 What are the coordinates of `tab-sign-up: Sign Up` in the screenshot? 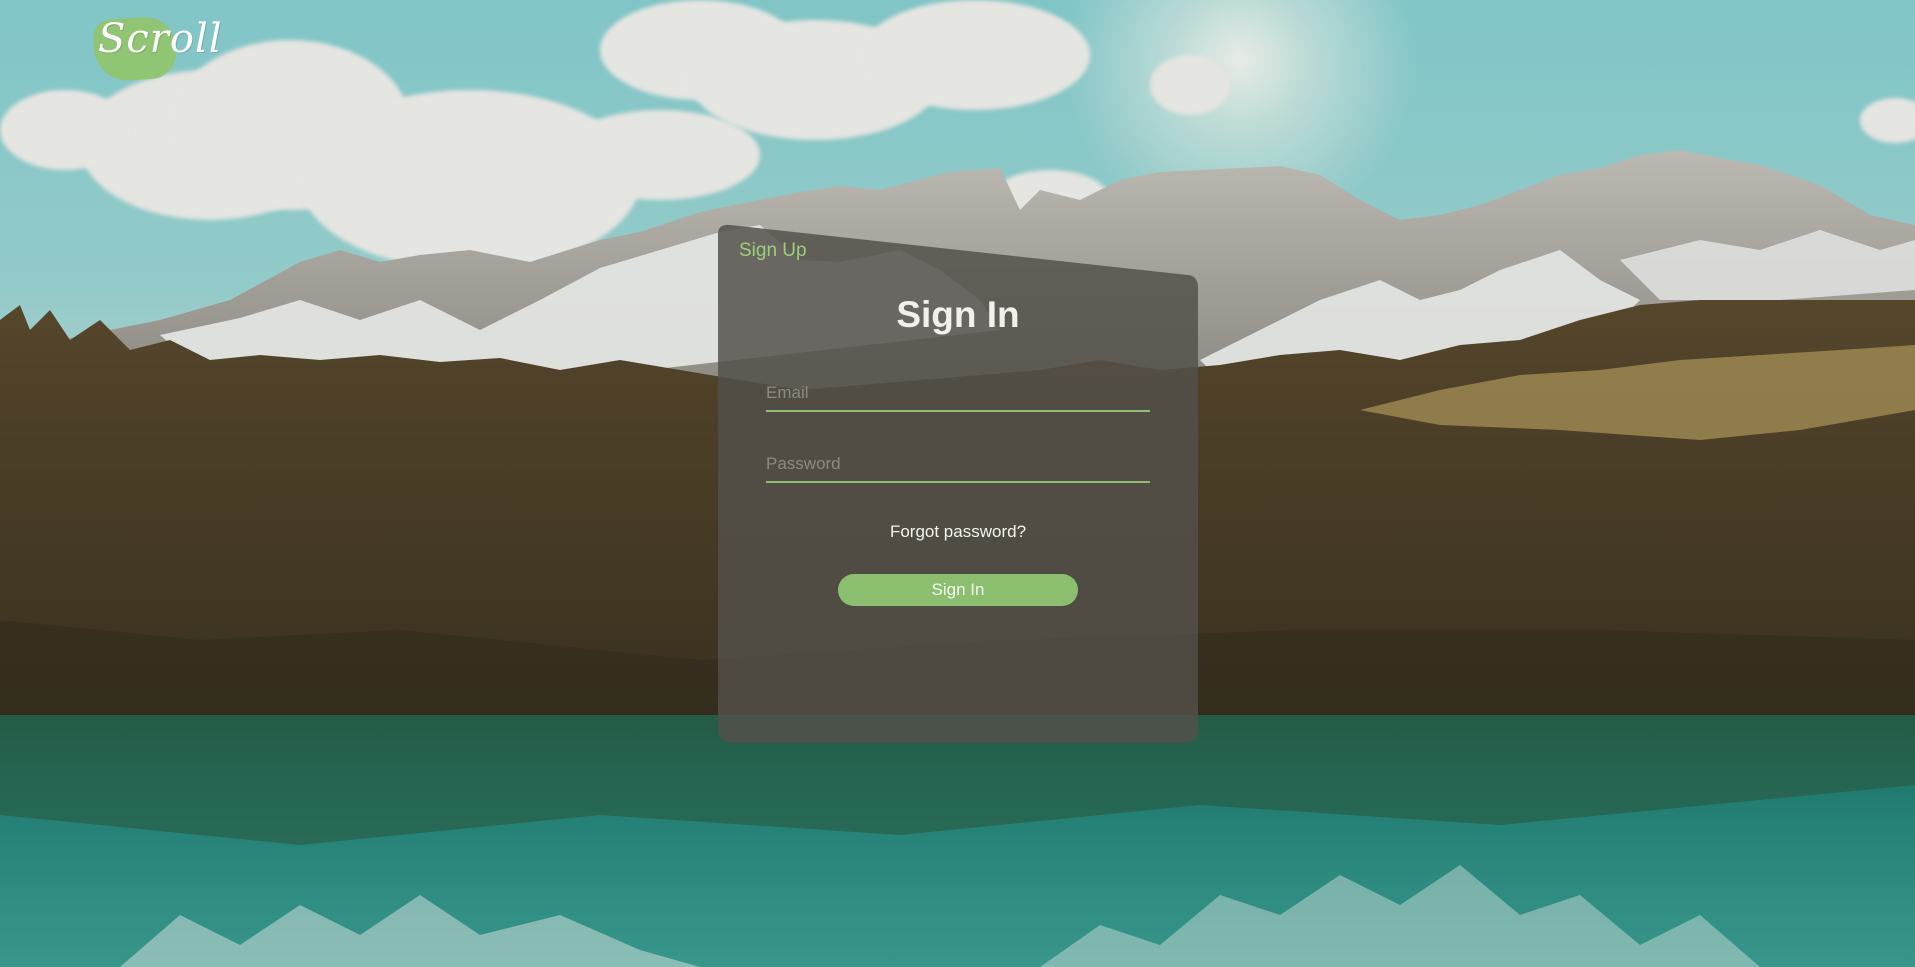 It's located at (773, 251).